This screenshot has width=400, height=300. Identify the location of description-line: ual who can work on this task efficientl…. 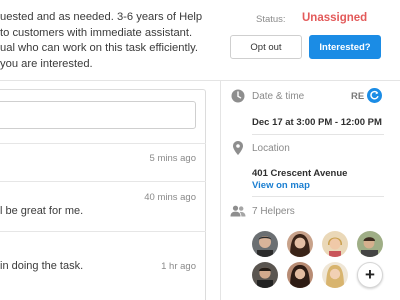
(99, 48).